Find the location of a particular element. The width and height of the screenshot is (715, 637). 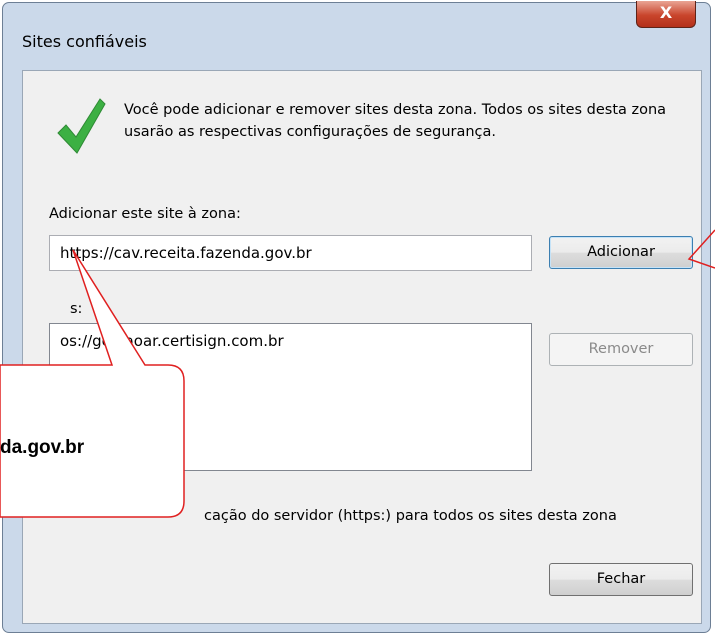

add-site-label: Adicionar este site à zona: is located at coordinates (145, 214).